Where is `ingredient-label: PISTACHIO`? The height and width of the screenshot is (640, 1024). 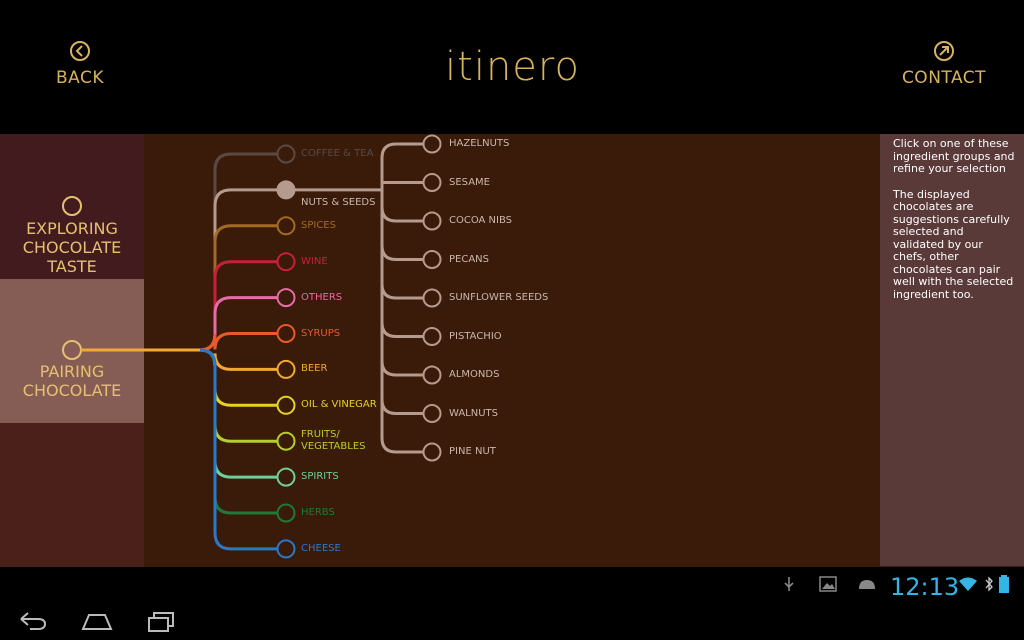
ingredient-label: PISTACHIO is located at coordinates (475, 337).